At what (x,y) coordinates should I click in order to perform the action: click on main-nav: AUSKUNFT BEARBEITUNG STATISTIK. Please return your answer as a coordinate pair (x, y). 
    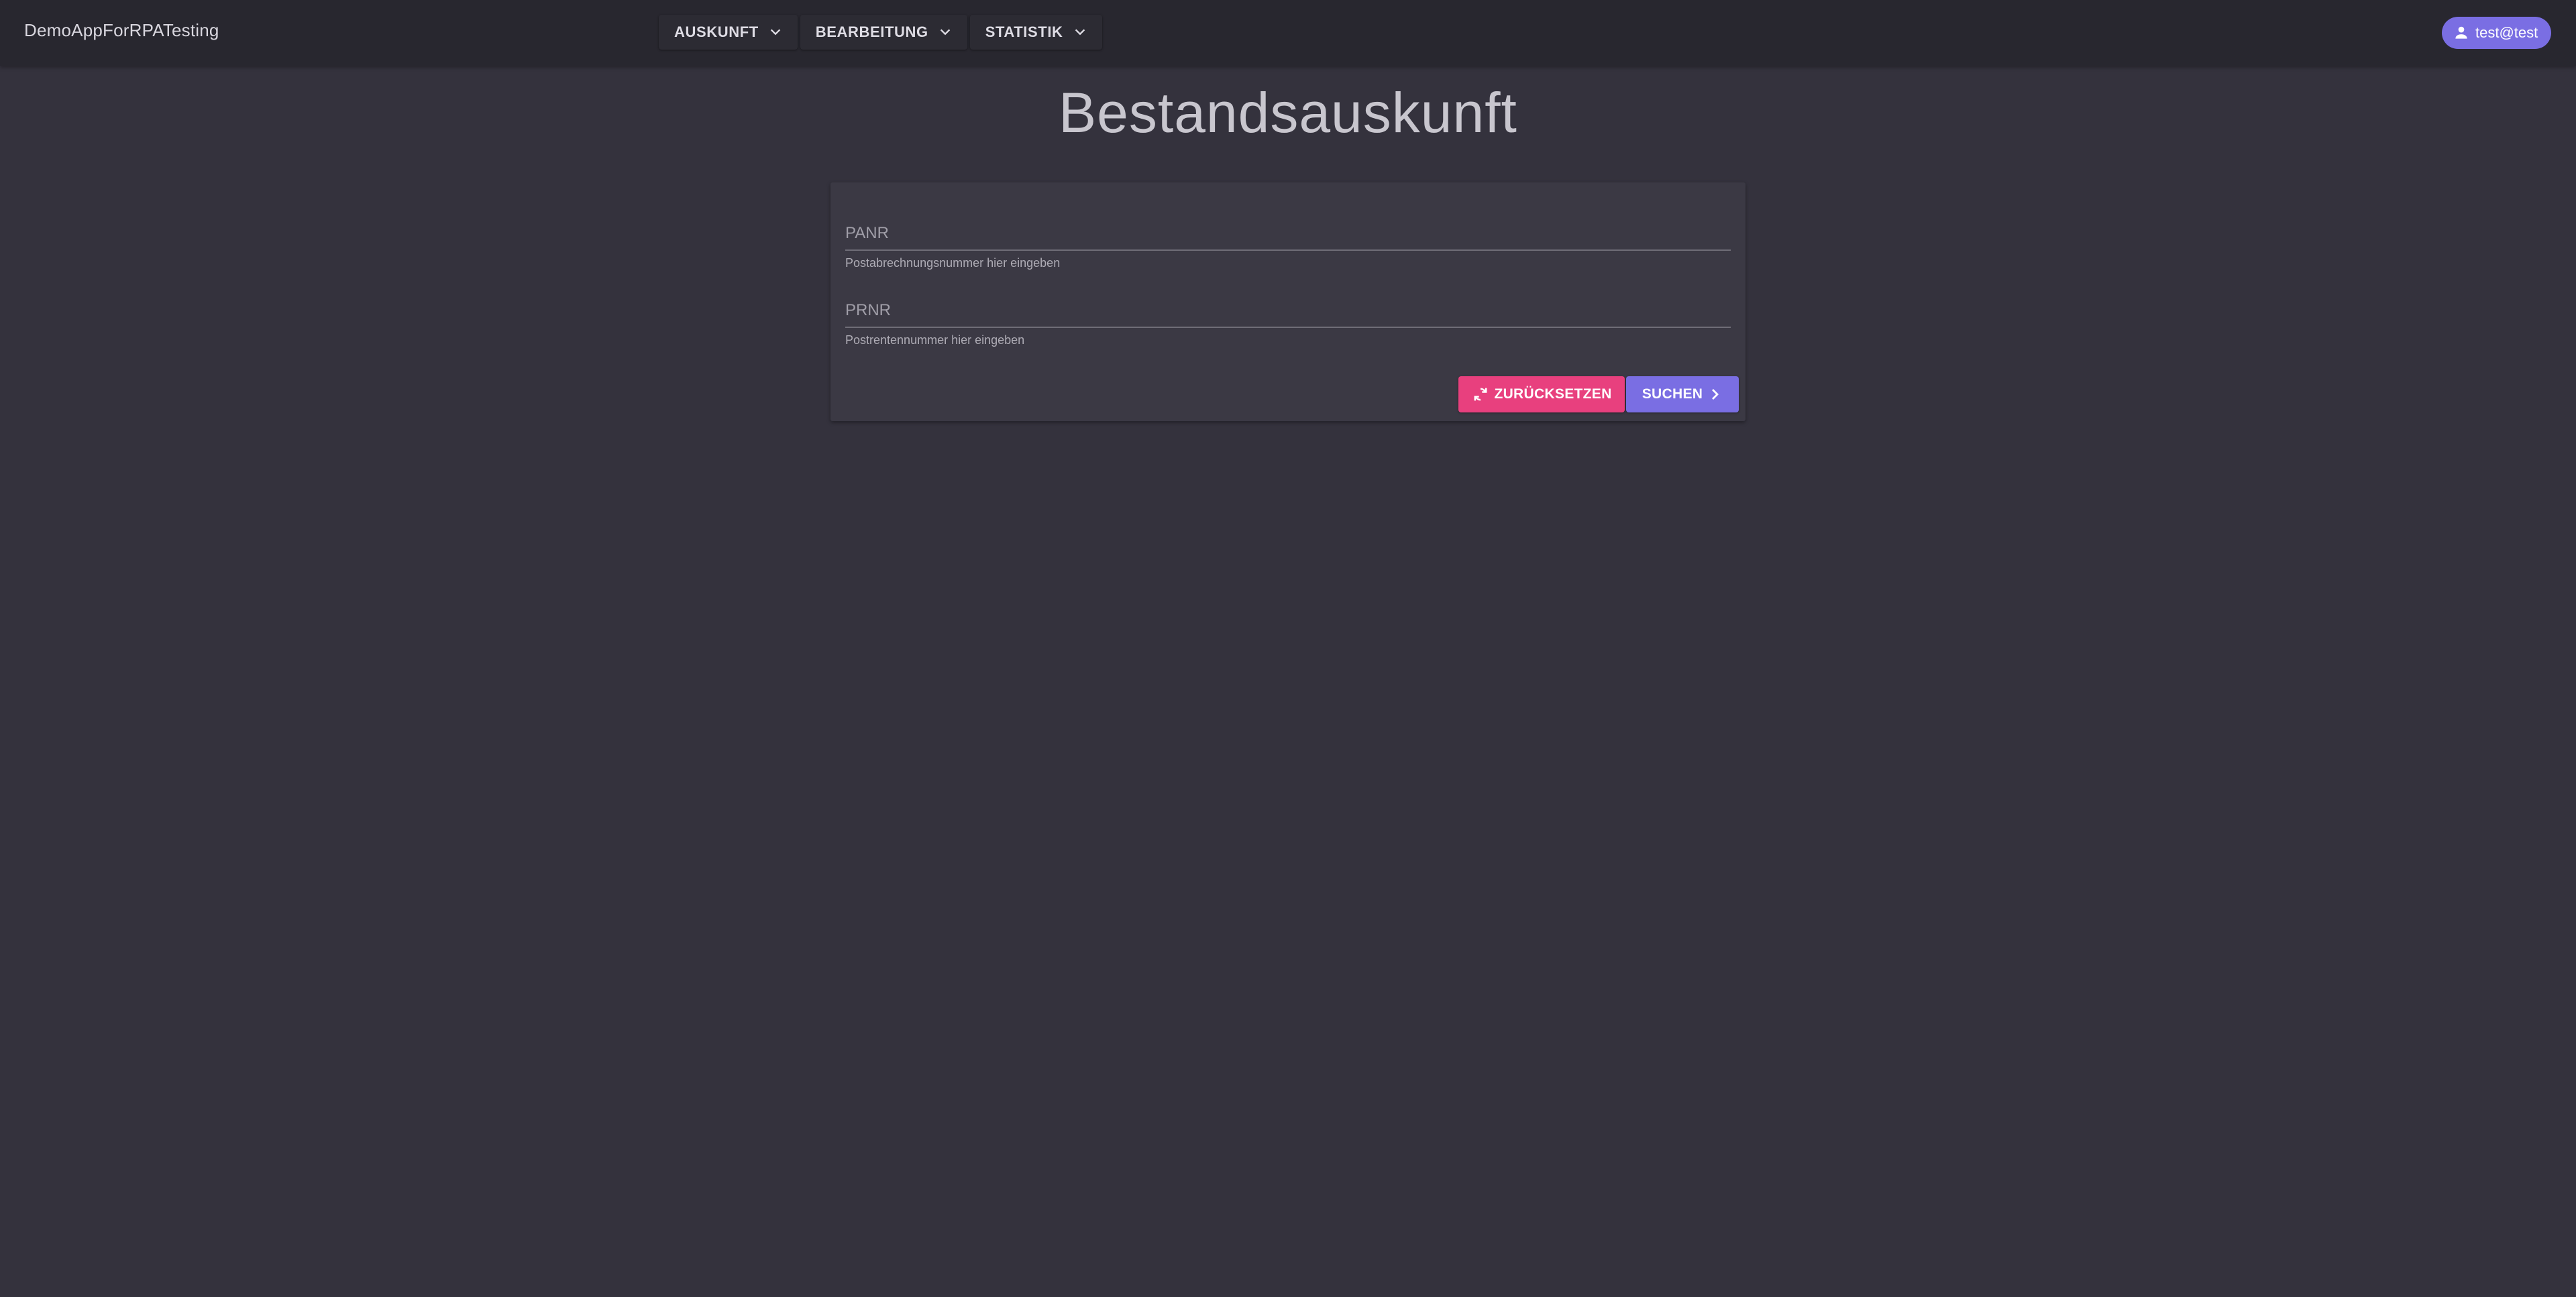
    Looking at the image, I should click on (880, 32).